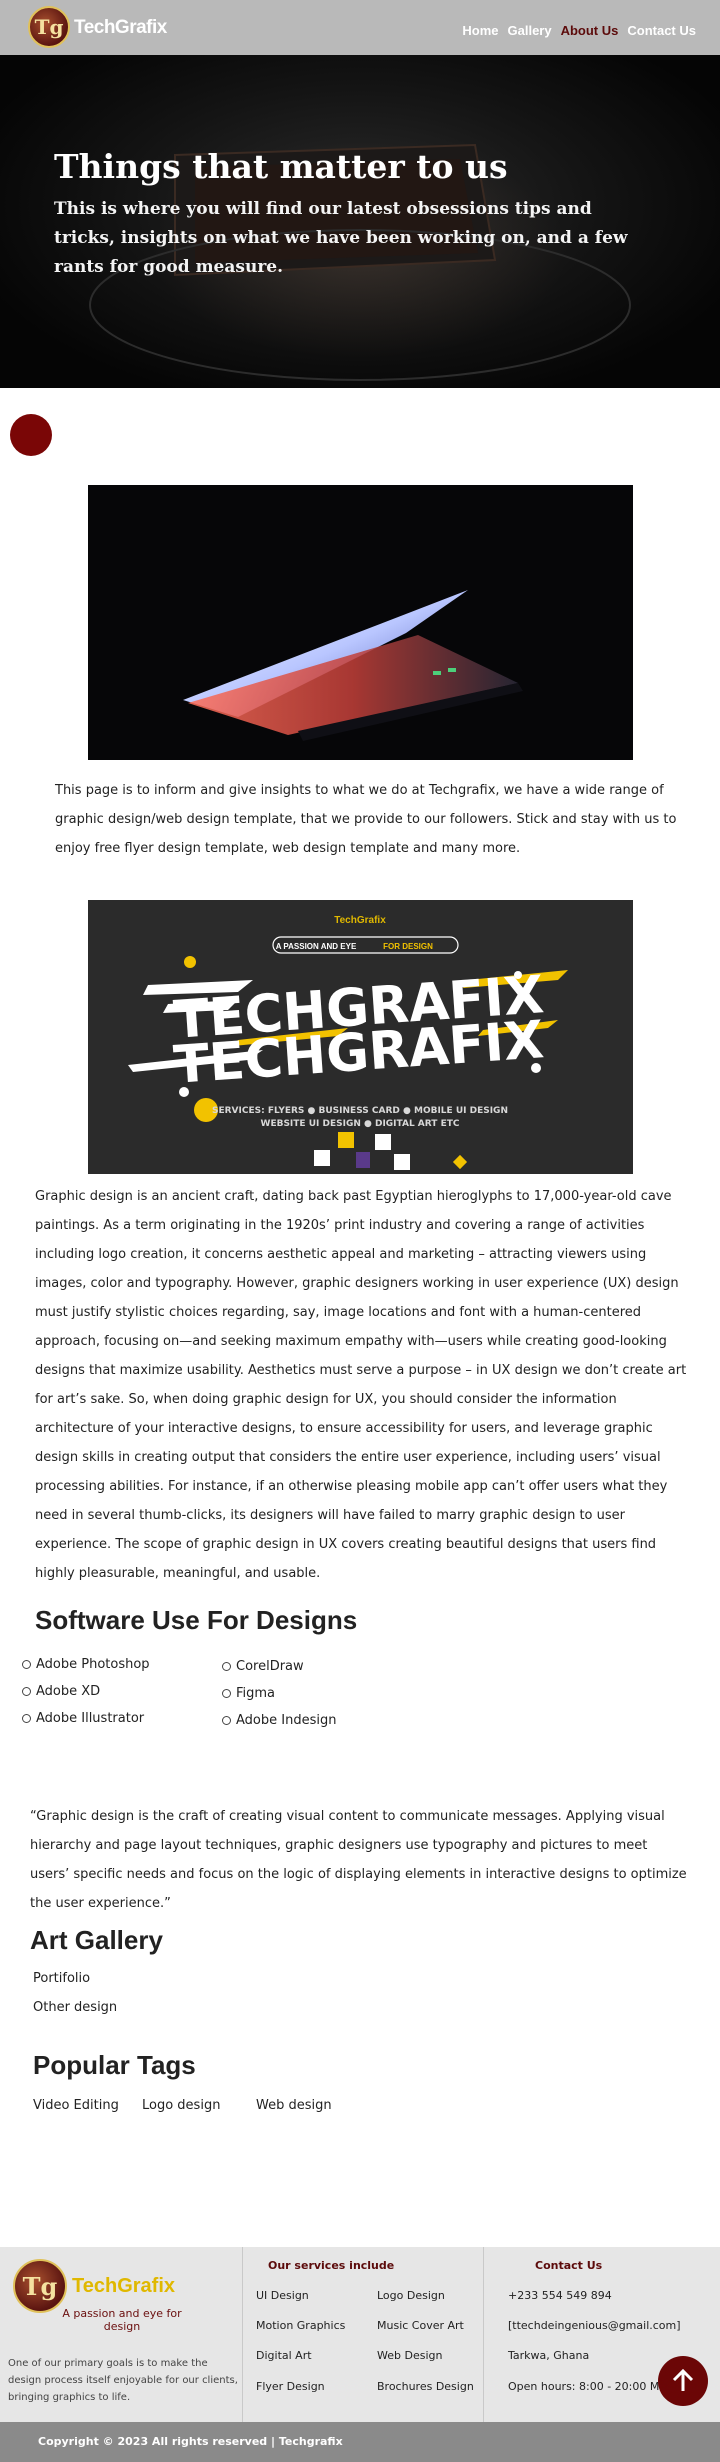  I want to click on footer-service-item: Digital Art, so click(284, 2355).